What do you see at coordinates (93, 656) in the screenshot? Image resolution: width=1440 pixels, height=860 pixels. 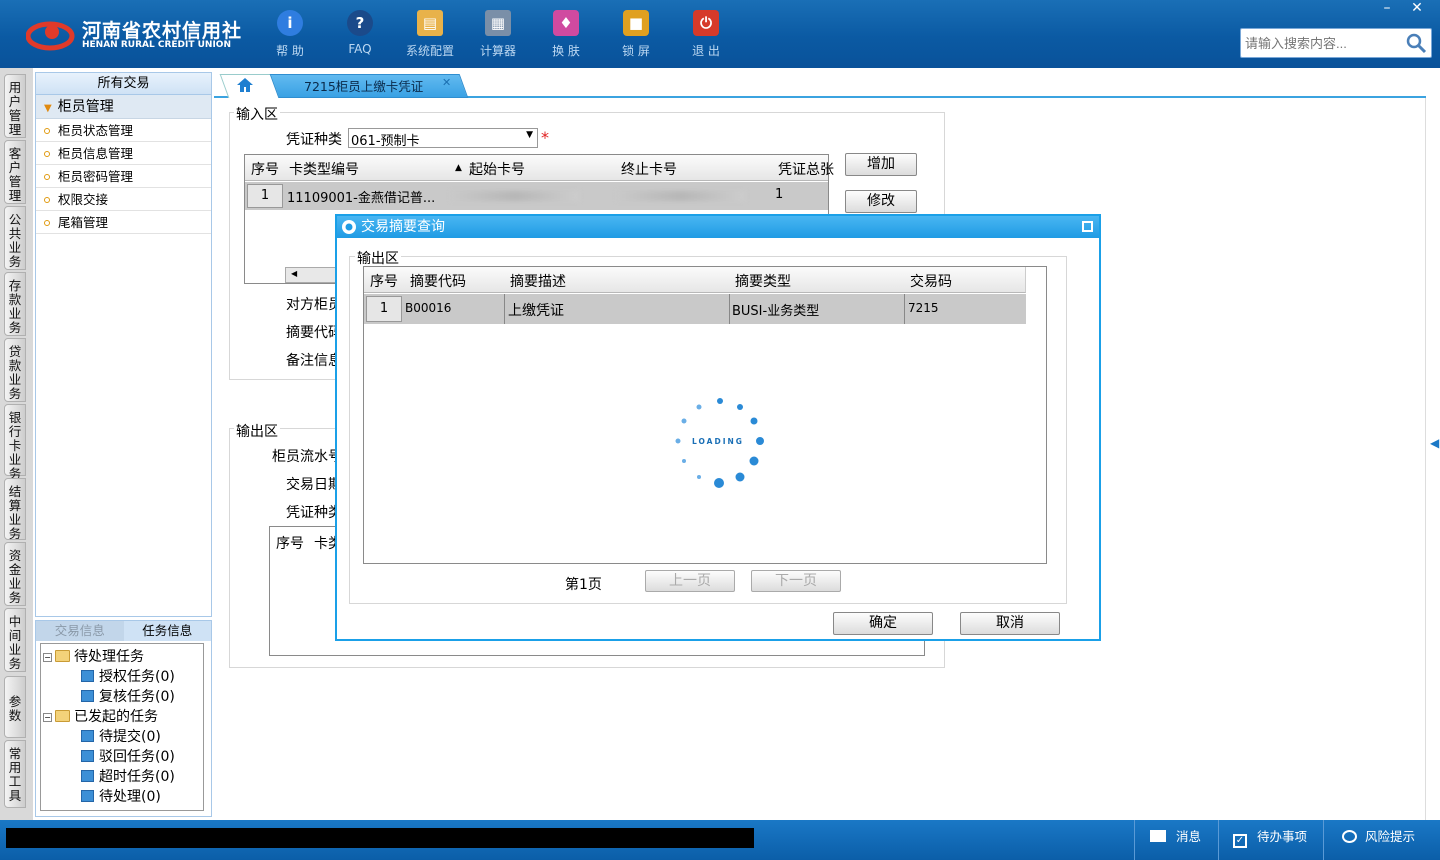 I see `tree-node-pending: − 待处理任务` at bounding box center [93, 656].